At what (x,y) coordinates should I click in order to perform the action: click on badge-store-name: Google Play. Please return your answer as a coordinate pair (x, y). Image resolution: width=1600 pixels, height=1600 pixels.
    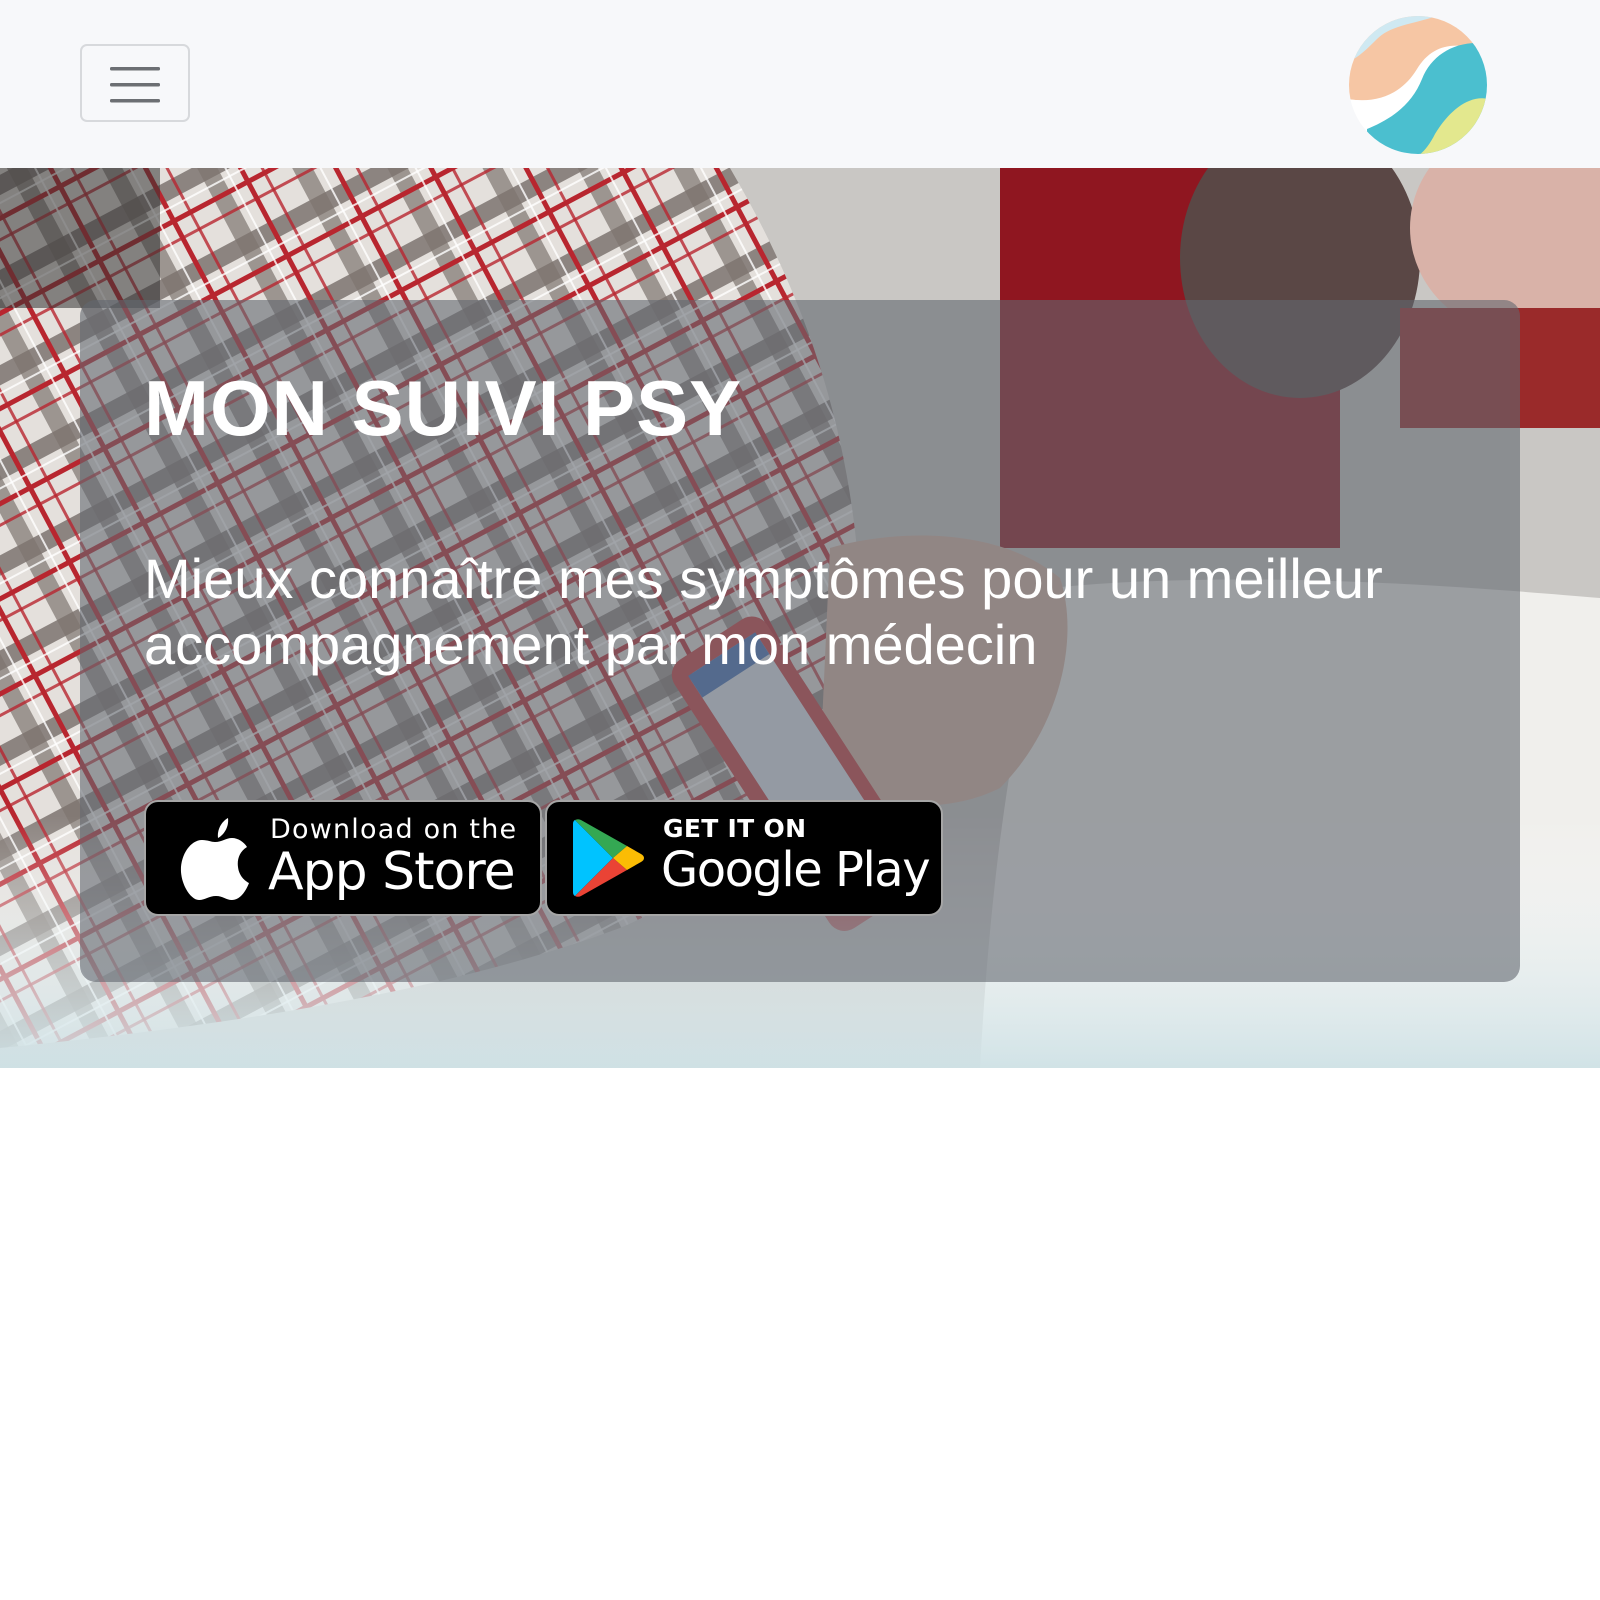
    Looking at the image, I should click on (796, 870).